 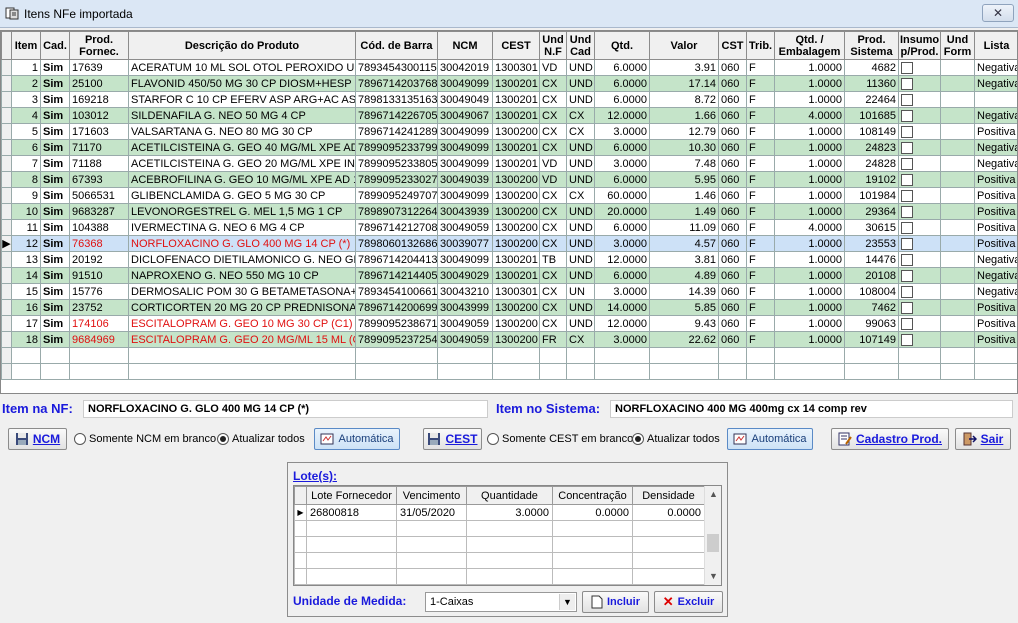 I want to click on lotes-column-header: Vencimento, so click(x=431, y=495).